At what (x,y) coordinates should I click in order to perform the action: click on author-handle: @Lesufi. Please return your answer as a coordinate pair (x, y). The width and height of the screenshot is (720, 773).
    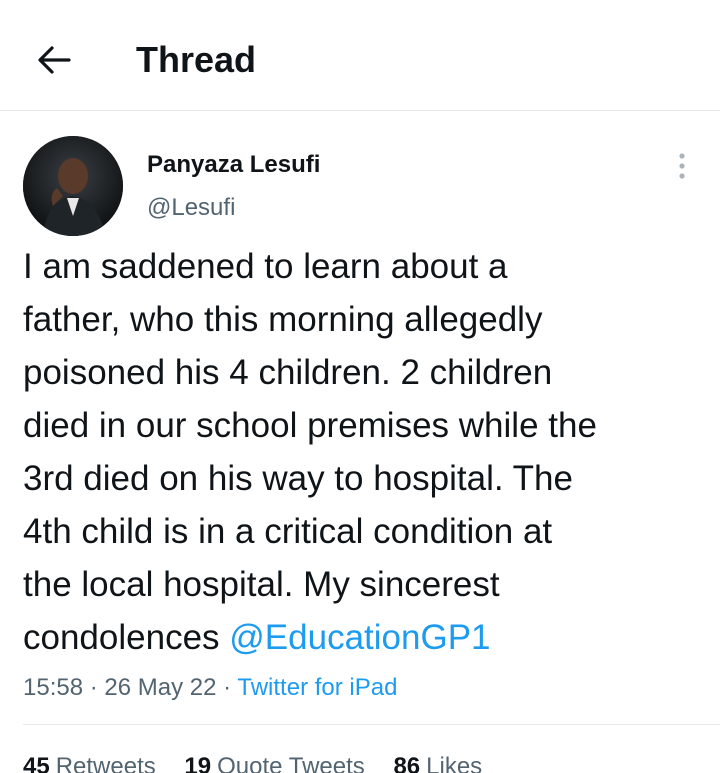
    Looking at the image, I should click on (191, 208).